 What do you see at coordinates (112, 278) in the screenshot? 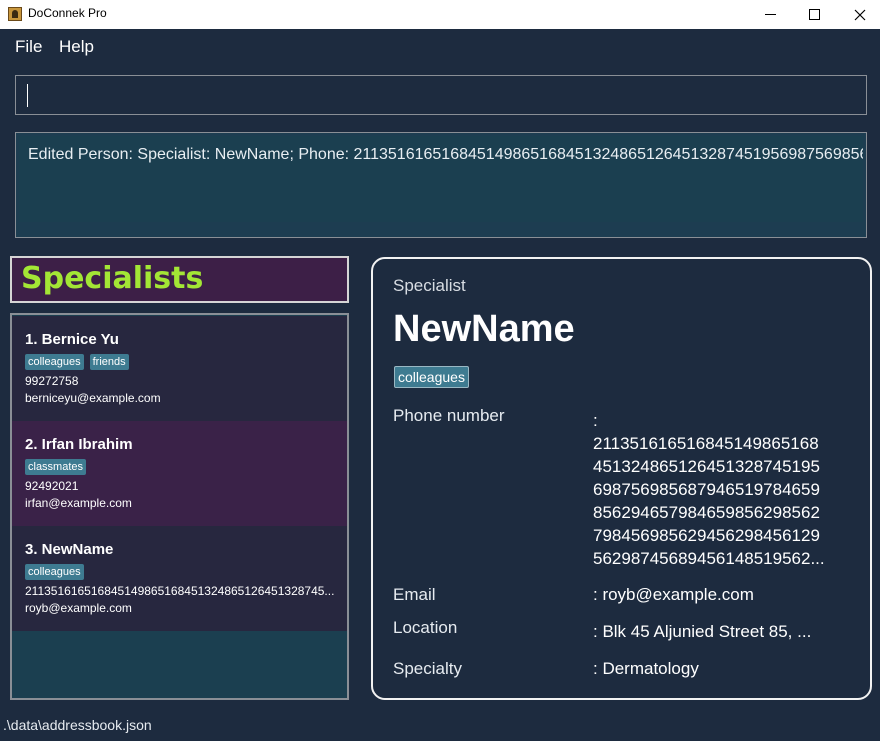
I see `list-title: Specialists` at bounding box center [112, 278].